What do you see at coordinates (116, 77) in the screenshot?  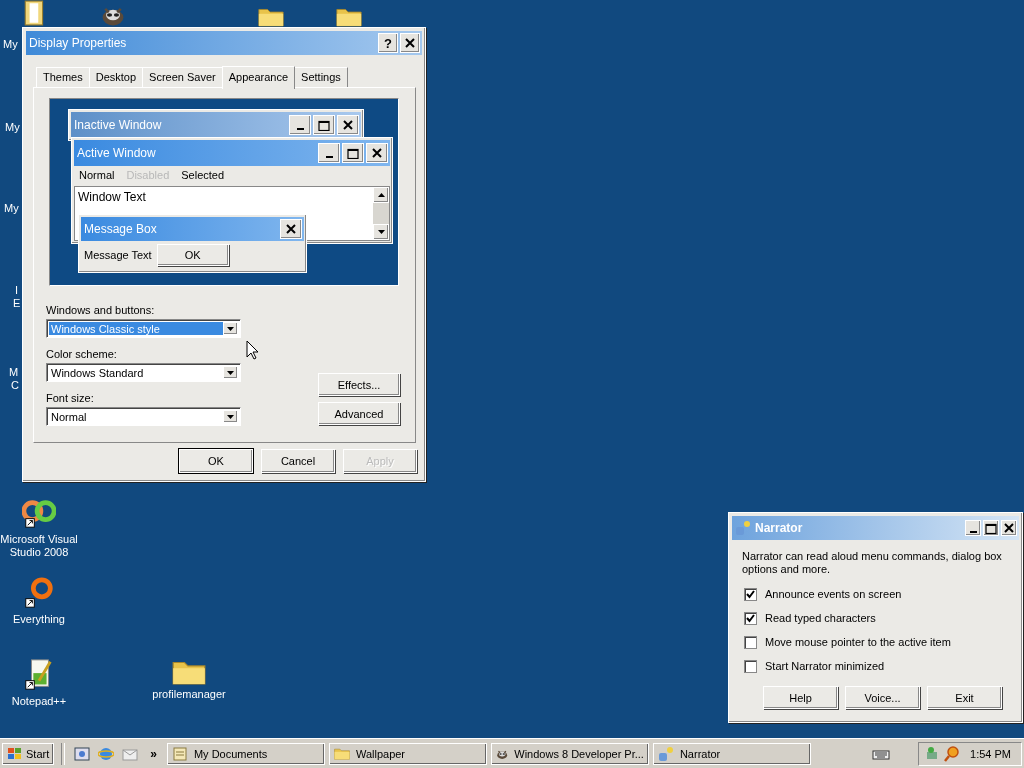 I see `tab: Desktop` at bounding box center [116, 77].